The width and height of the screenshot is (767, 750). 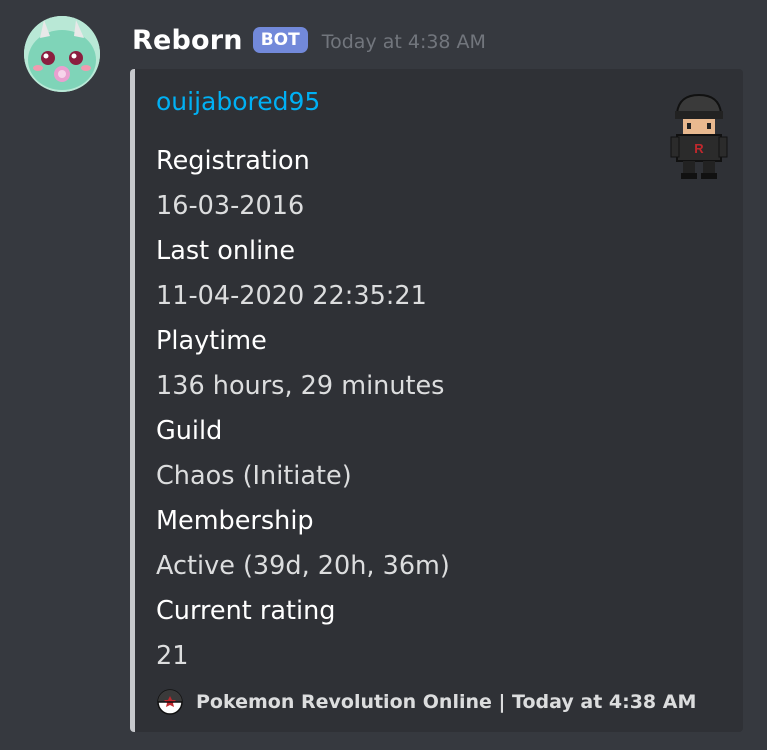 I want to click on field-name: Last online, so click(x=226, y=251).